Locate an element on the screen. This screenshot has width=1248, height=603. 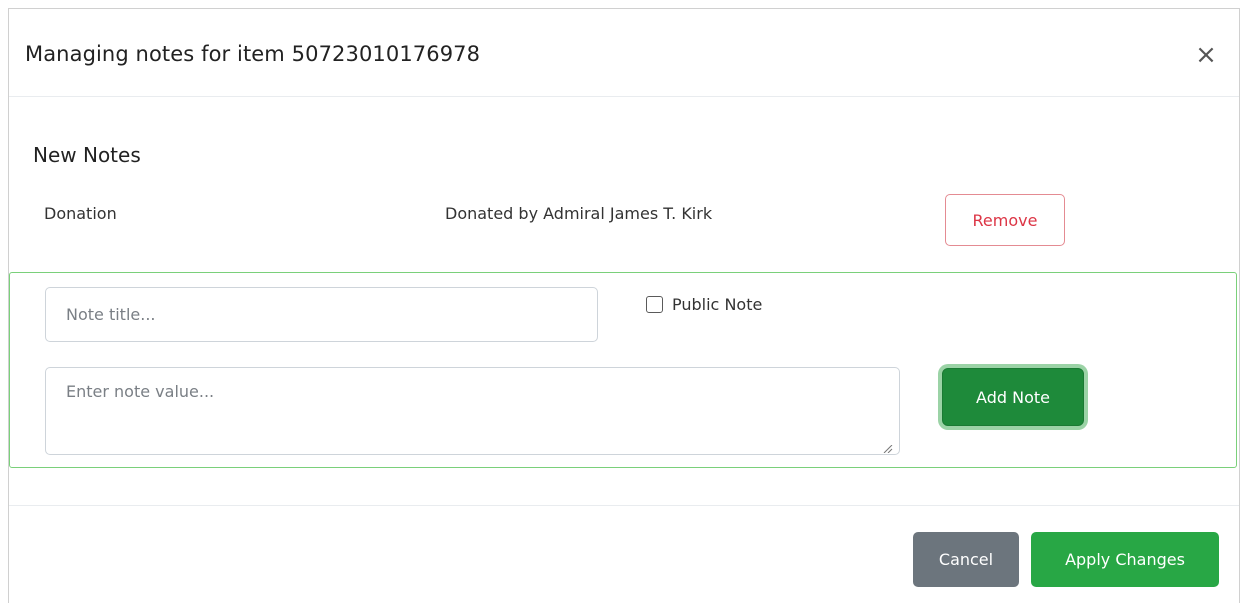
modal-title: Managing notes for item 50723010176978 is located at coordinates (253, 54).